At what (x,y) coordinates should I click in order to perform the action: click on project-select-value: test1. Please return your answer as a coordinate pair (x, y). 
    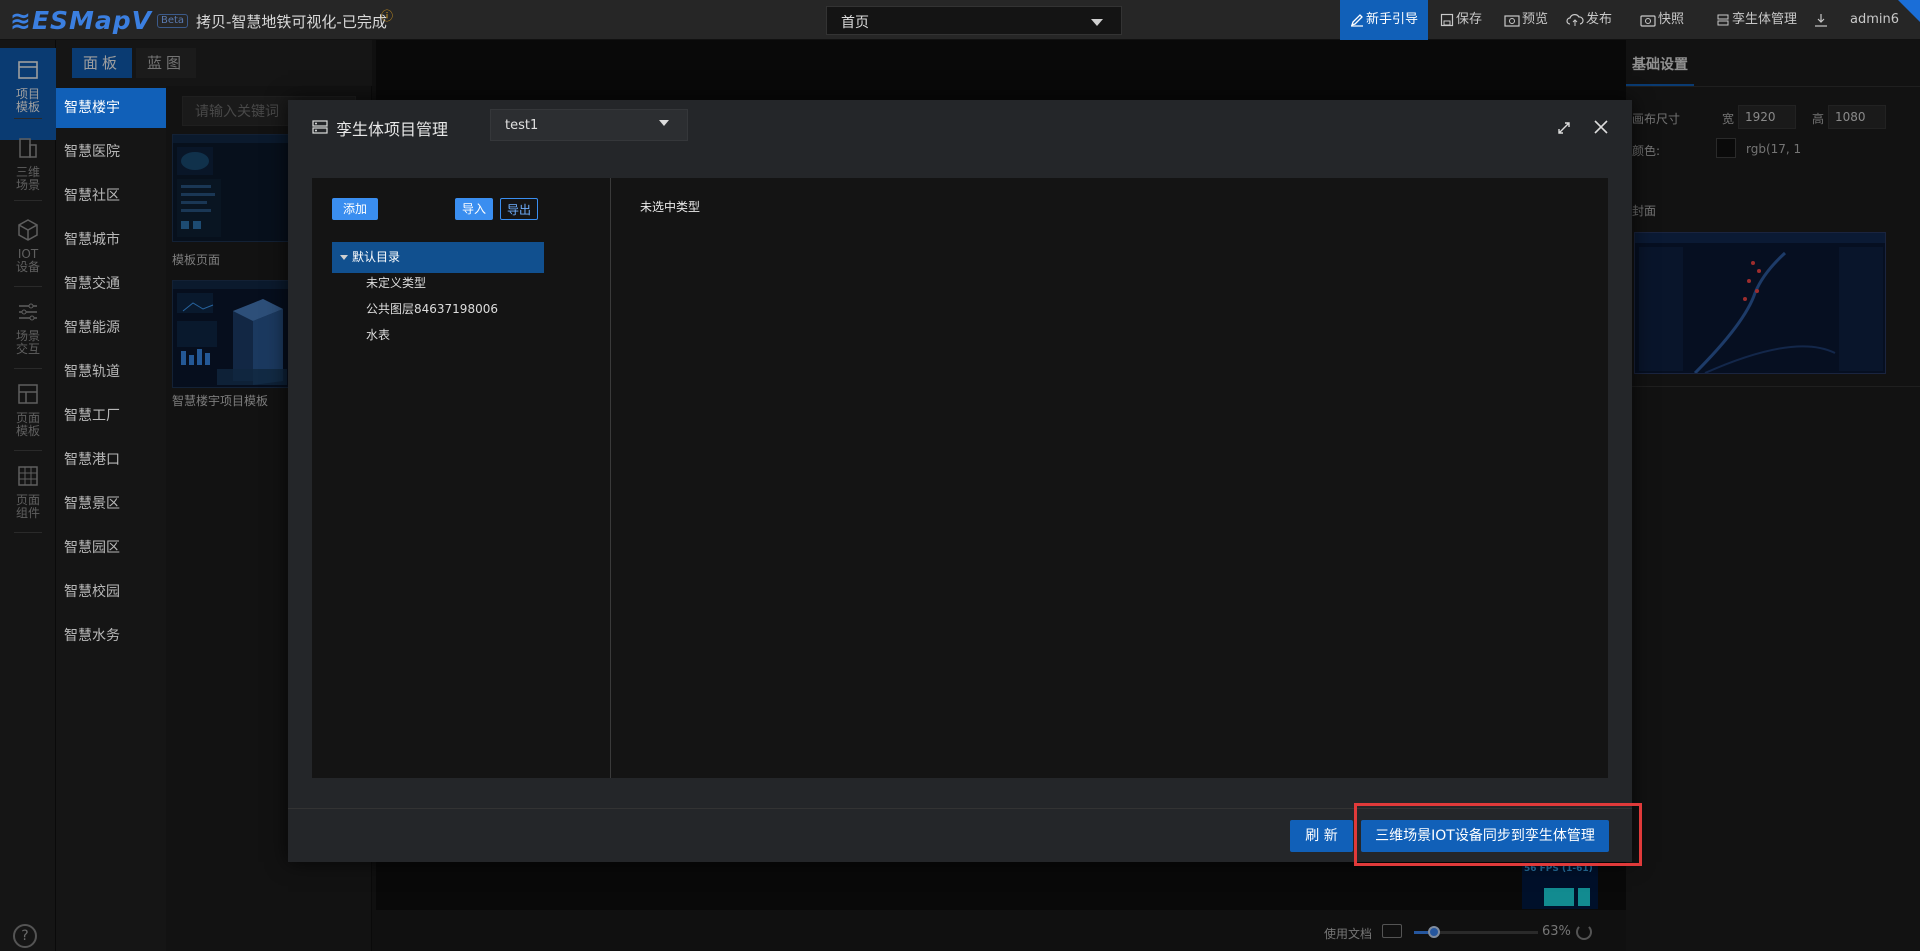
    Looking at the image, I should click on (522, 125).